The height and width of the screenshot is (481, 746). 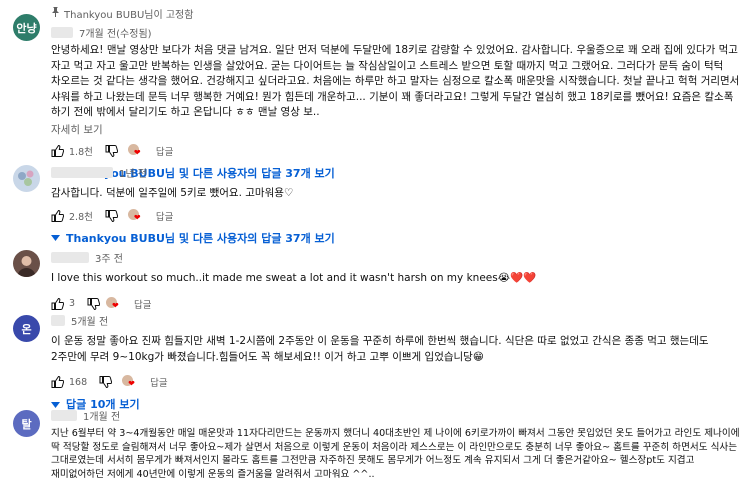 What do you see at coordinates (26, 328) in the screenshot?
I see `avatar: 온` at bounding box center [26, 328].